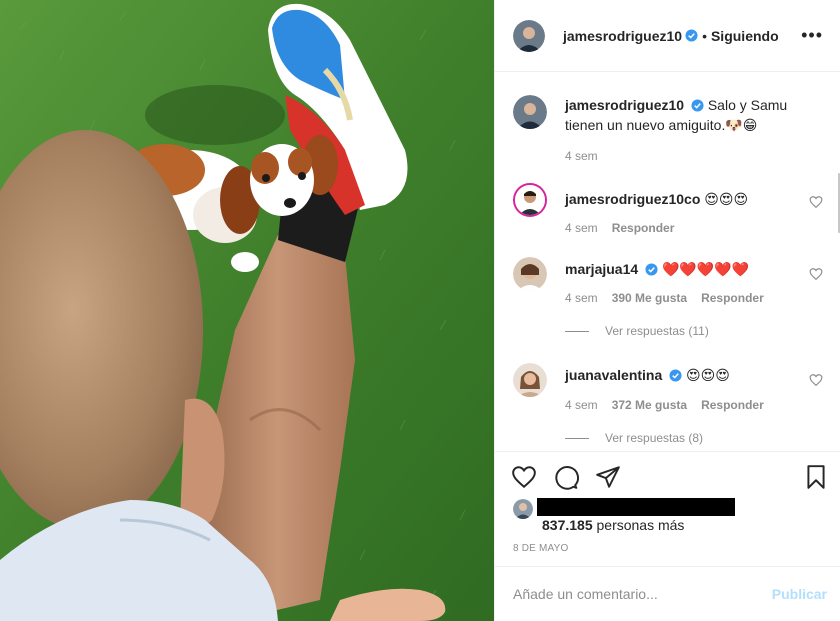  Describe the element at coordinates (654, 438) in the screenshot. I see `view-replies-label: Ver respuestas (8)` at that location.